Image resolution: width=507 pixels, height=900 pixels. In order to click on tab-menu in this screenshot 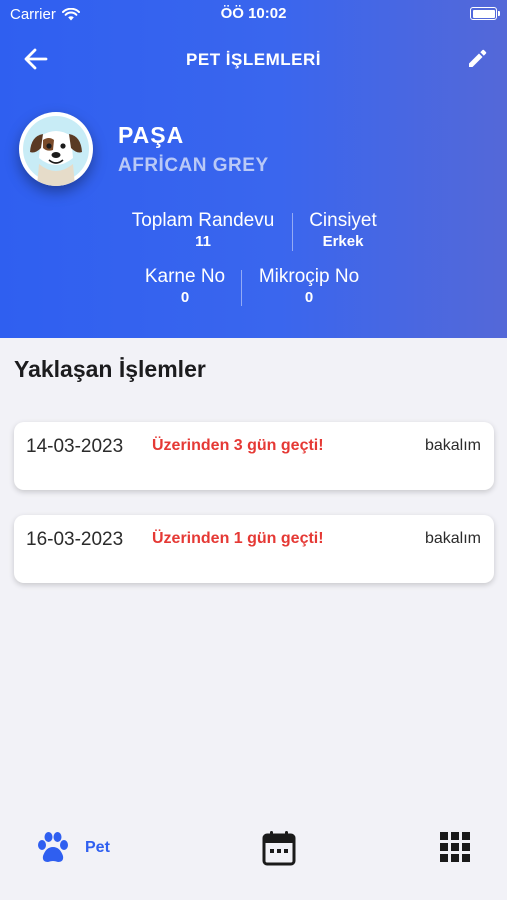, I will do `click(455, 847)`.